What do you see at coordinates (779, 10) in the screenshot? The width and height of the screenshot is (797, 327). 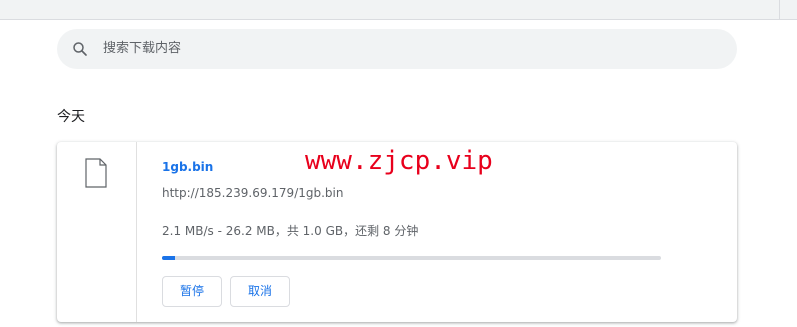 I see `toolbar-divider` at bounding box center [779, 10].